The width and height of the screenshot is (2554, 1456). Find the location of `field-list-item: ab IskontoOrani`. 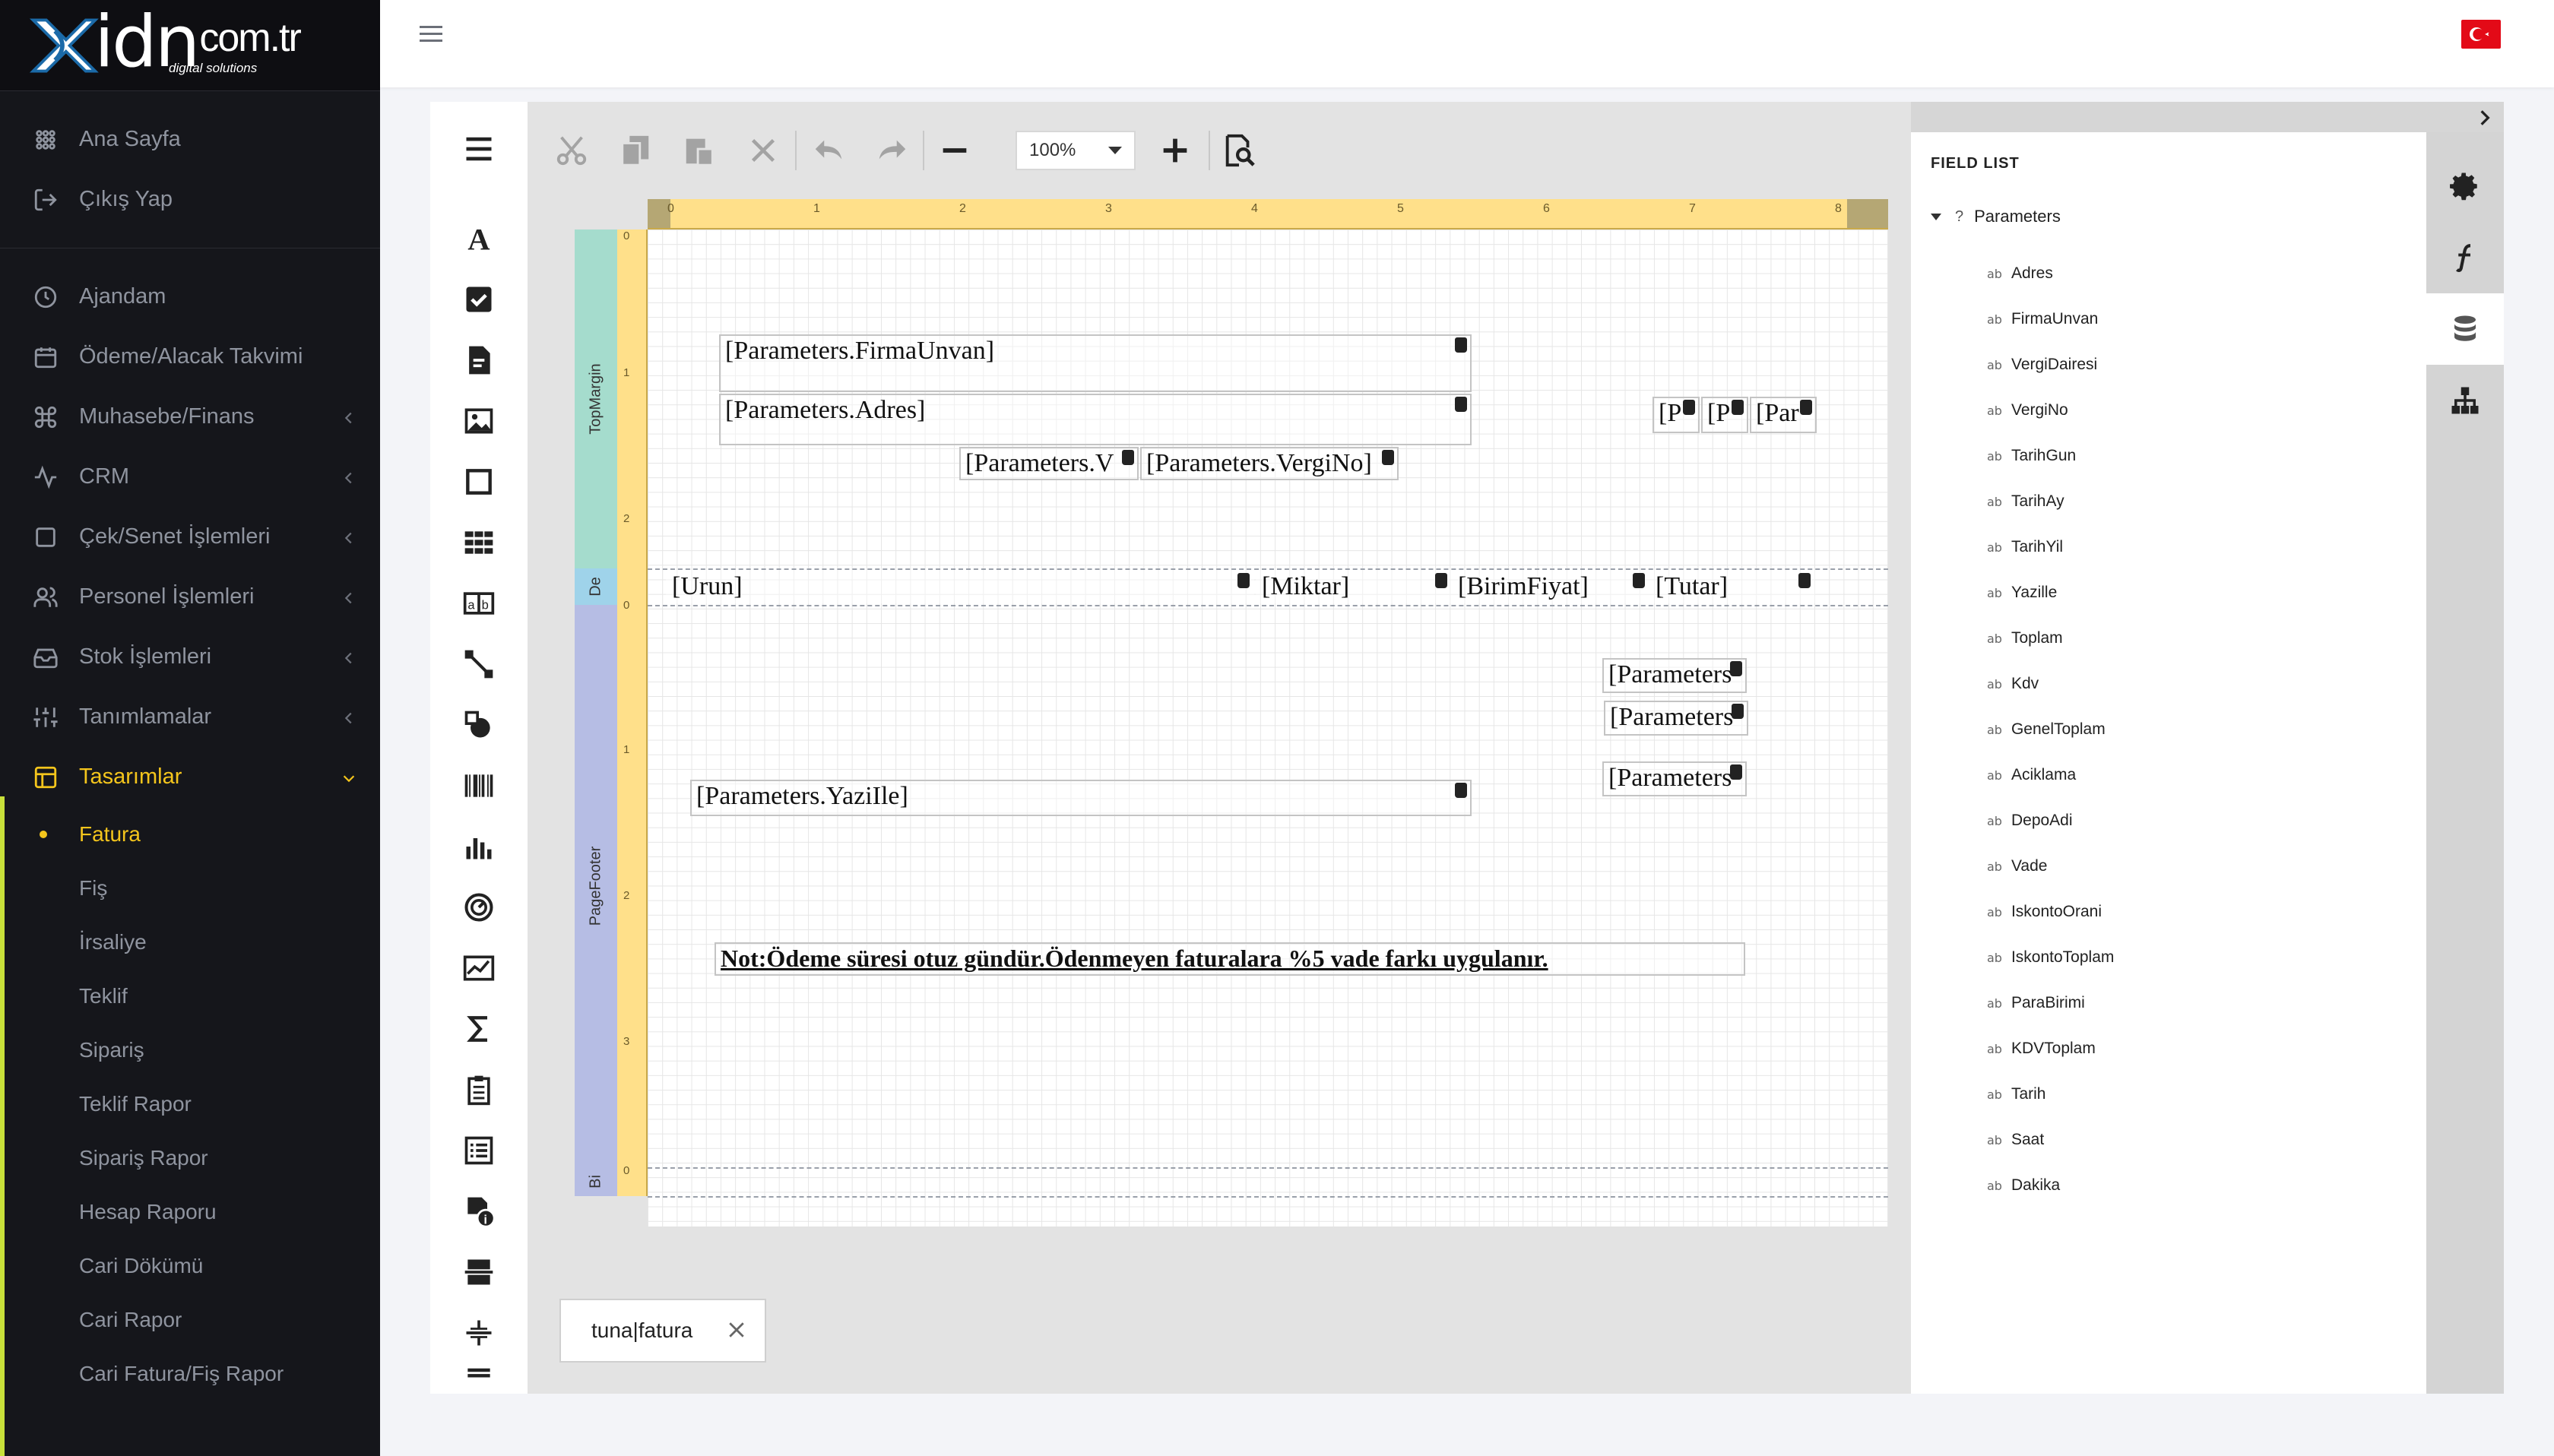

field-list-item: ab IskontoOrani is located at coordinates (2050, 912).